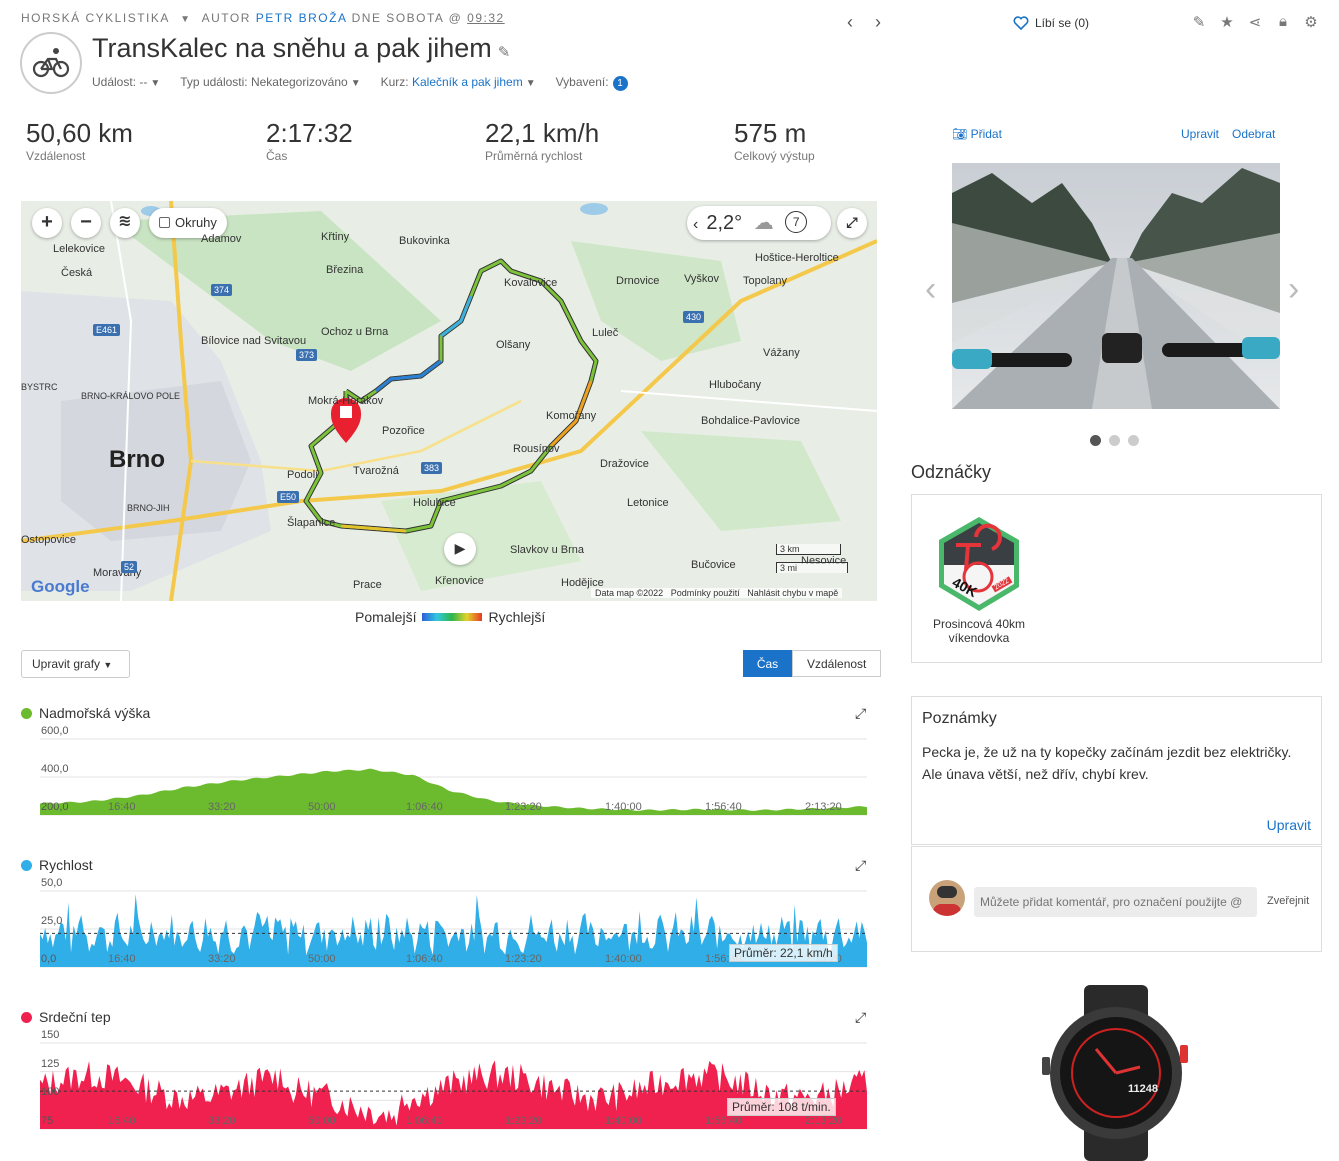 Image resolution: width=1339 pixels, height=1161 pixels. What do you see at coordinates (592, 83) in the screenshot?
I see `gear-field: Vybavení: 1` at bounding box center [592, 83].